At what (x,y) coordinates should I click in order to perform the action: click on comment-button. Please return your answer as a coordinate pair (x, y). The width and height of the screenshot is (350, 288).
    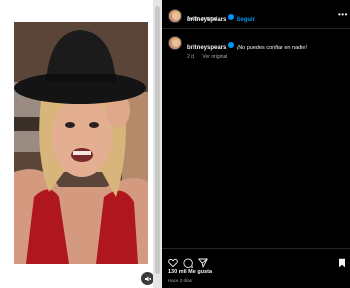
    Looking at the image, I should click on (188, 261).